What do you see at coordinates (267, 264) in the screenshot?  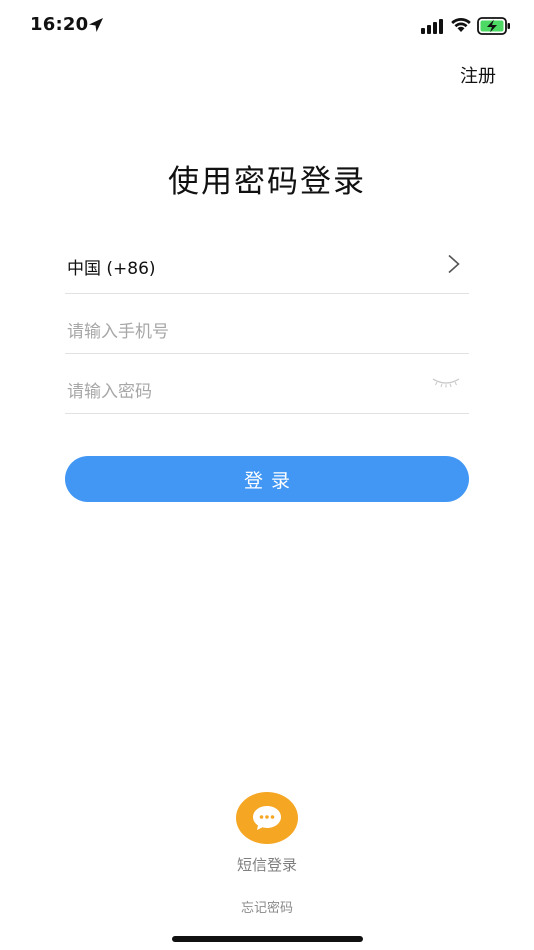 I see `country-selector: 中国 (+86)` at bounding box center [267, 264].